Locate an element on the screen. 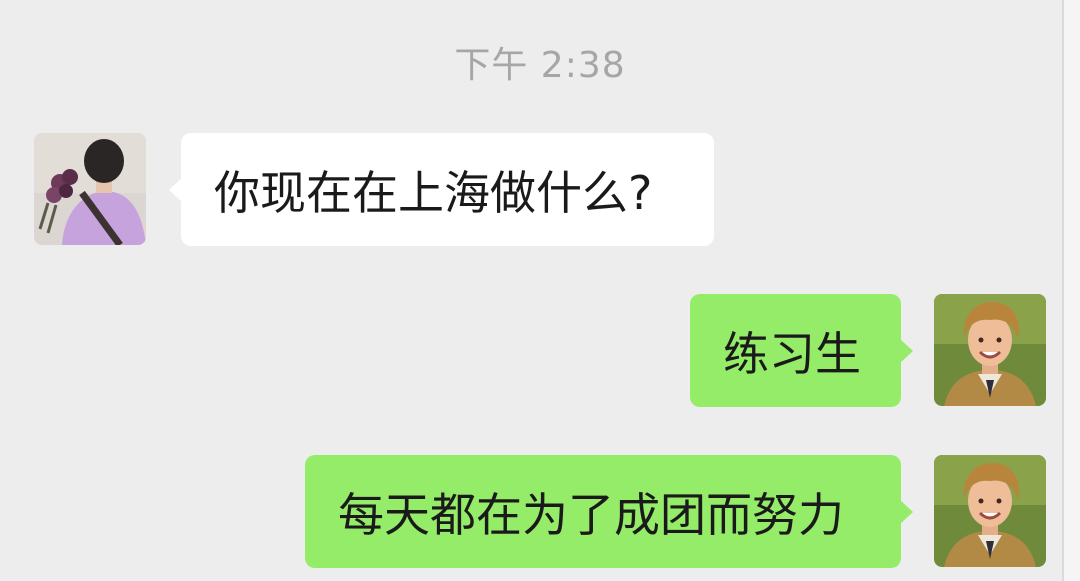 The image size is (1080, 581). user-avatar-purple-shirt-icon is located at coordinates (90, 189).